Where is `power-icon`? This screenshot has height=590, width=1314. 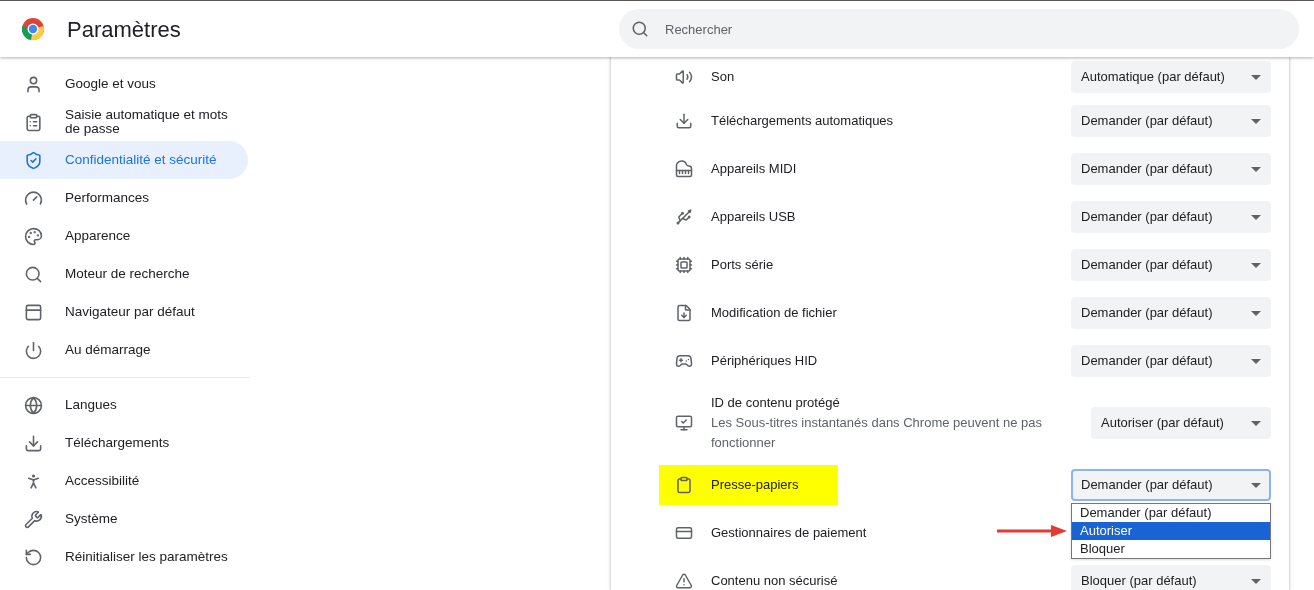
power-icon is located at coordinates (33, 350).